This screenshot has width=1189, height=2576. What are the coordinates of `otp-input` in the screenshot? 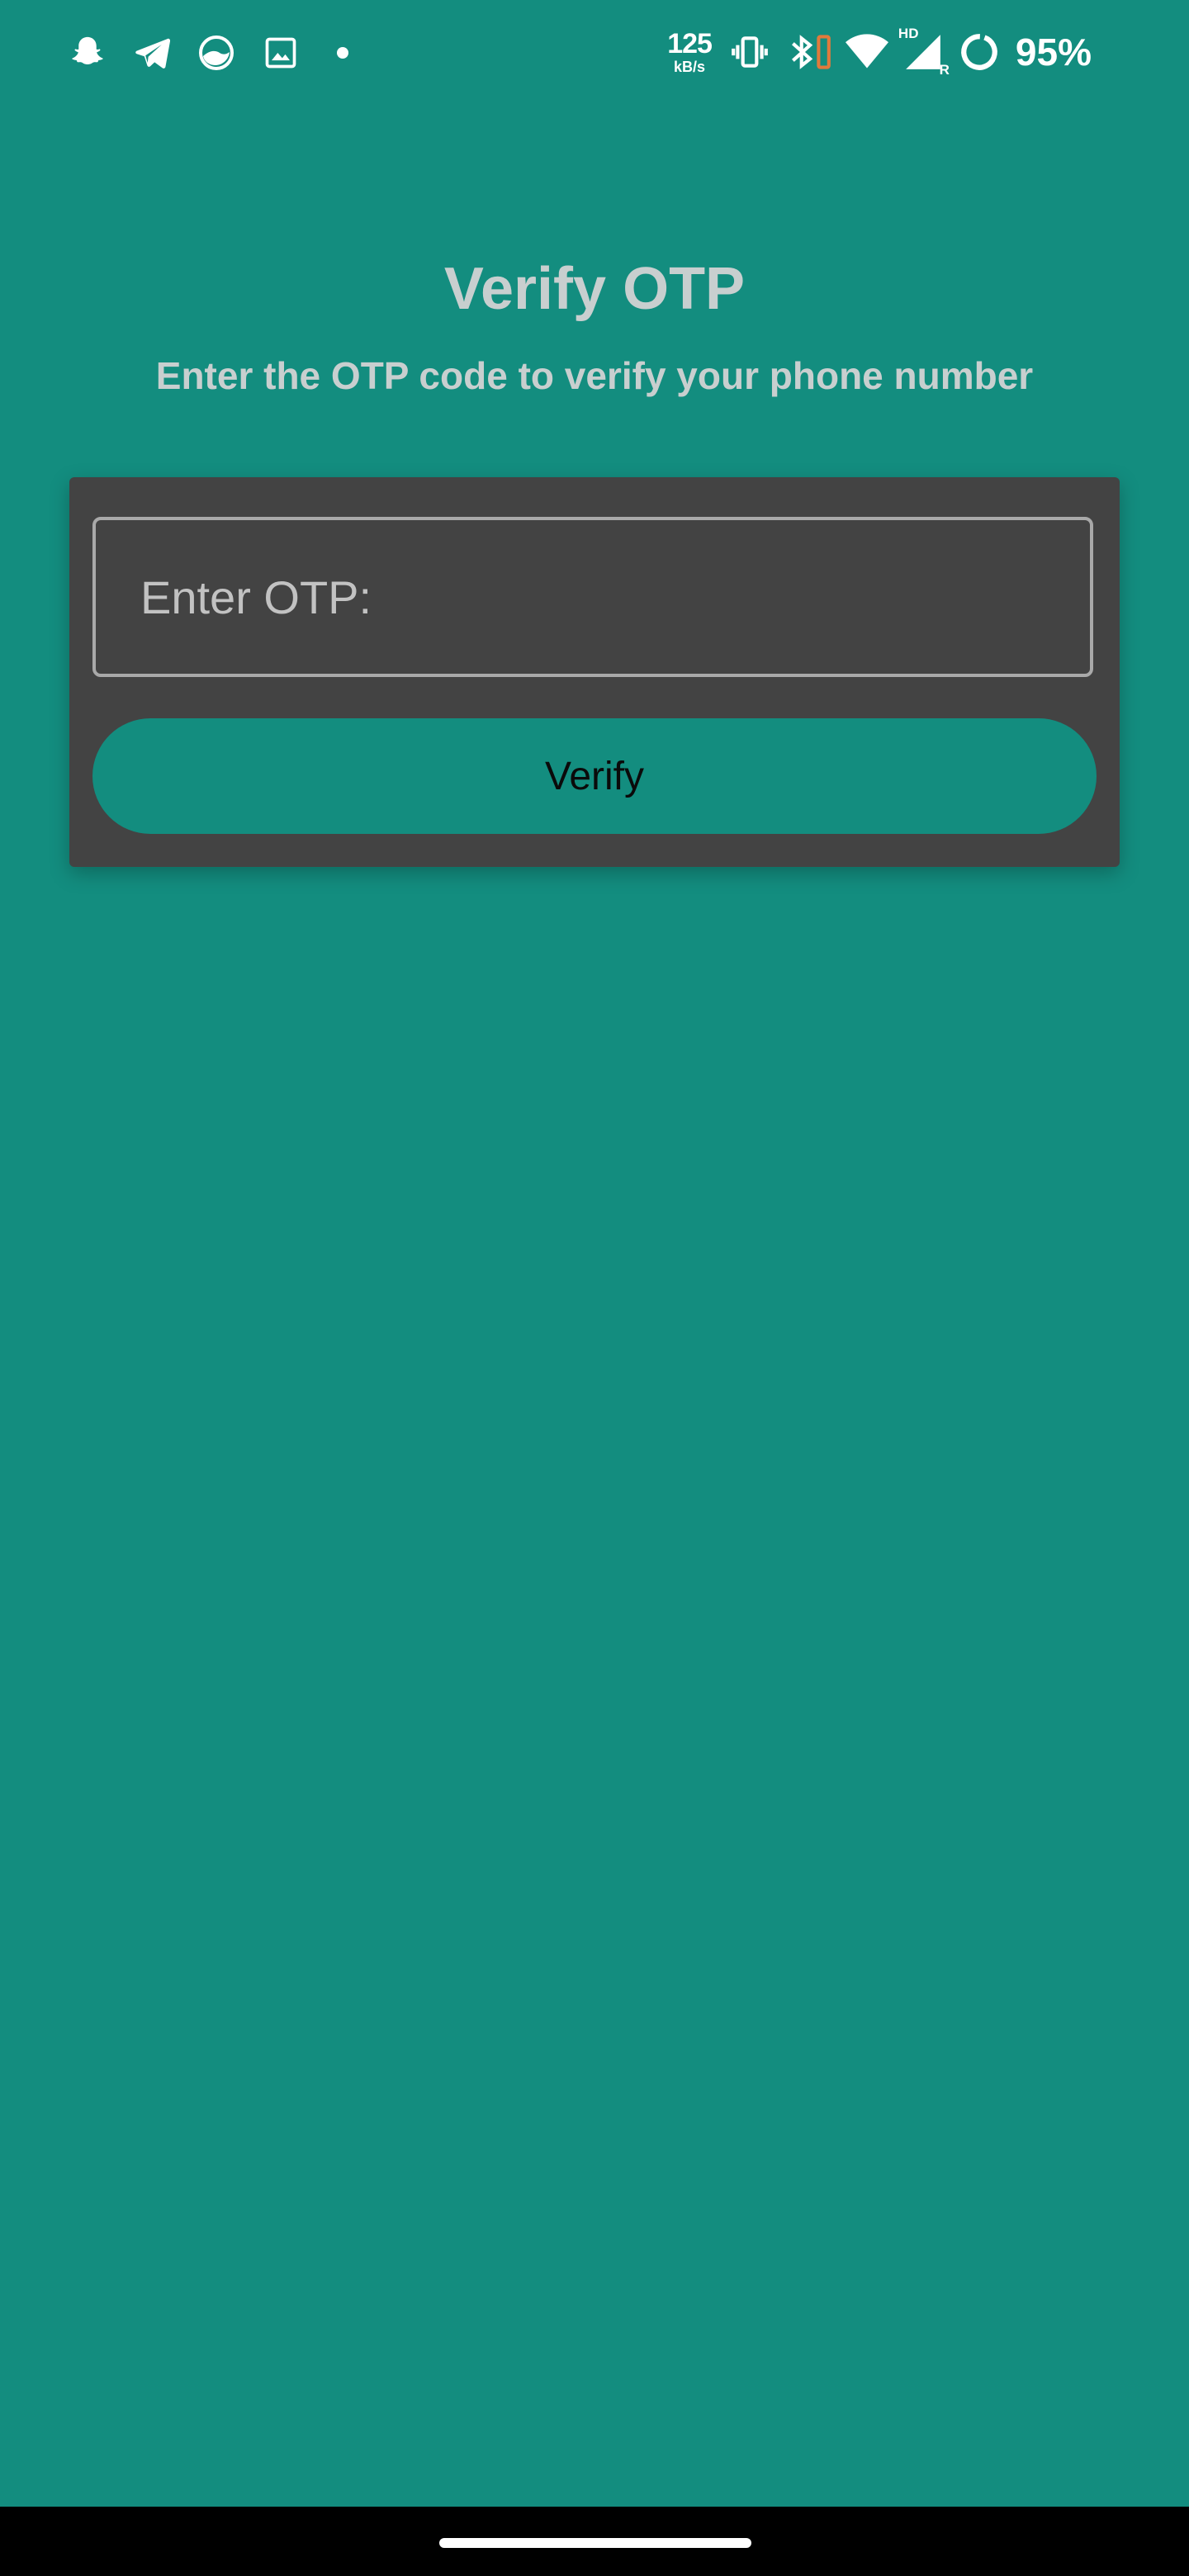 It's located at (592, 597).